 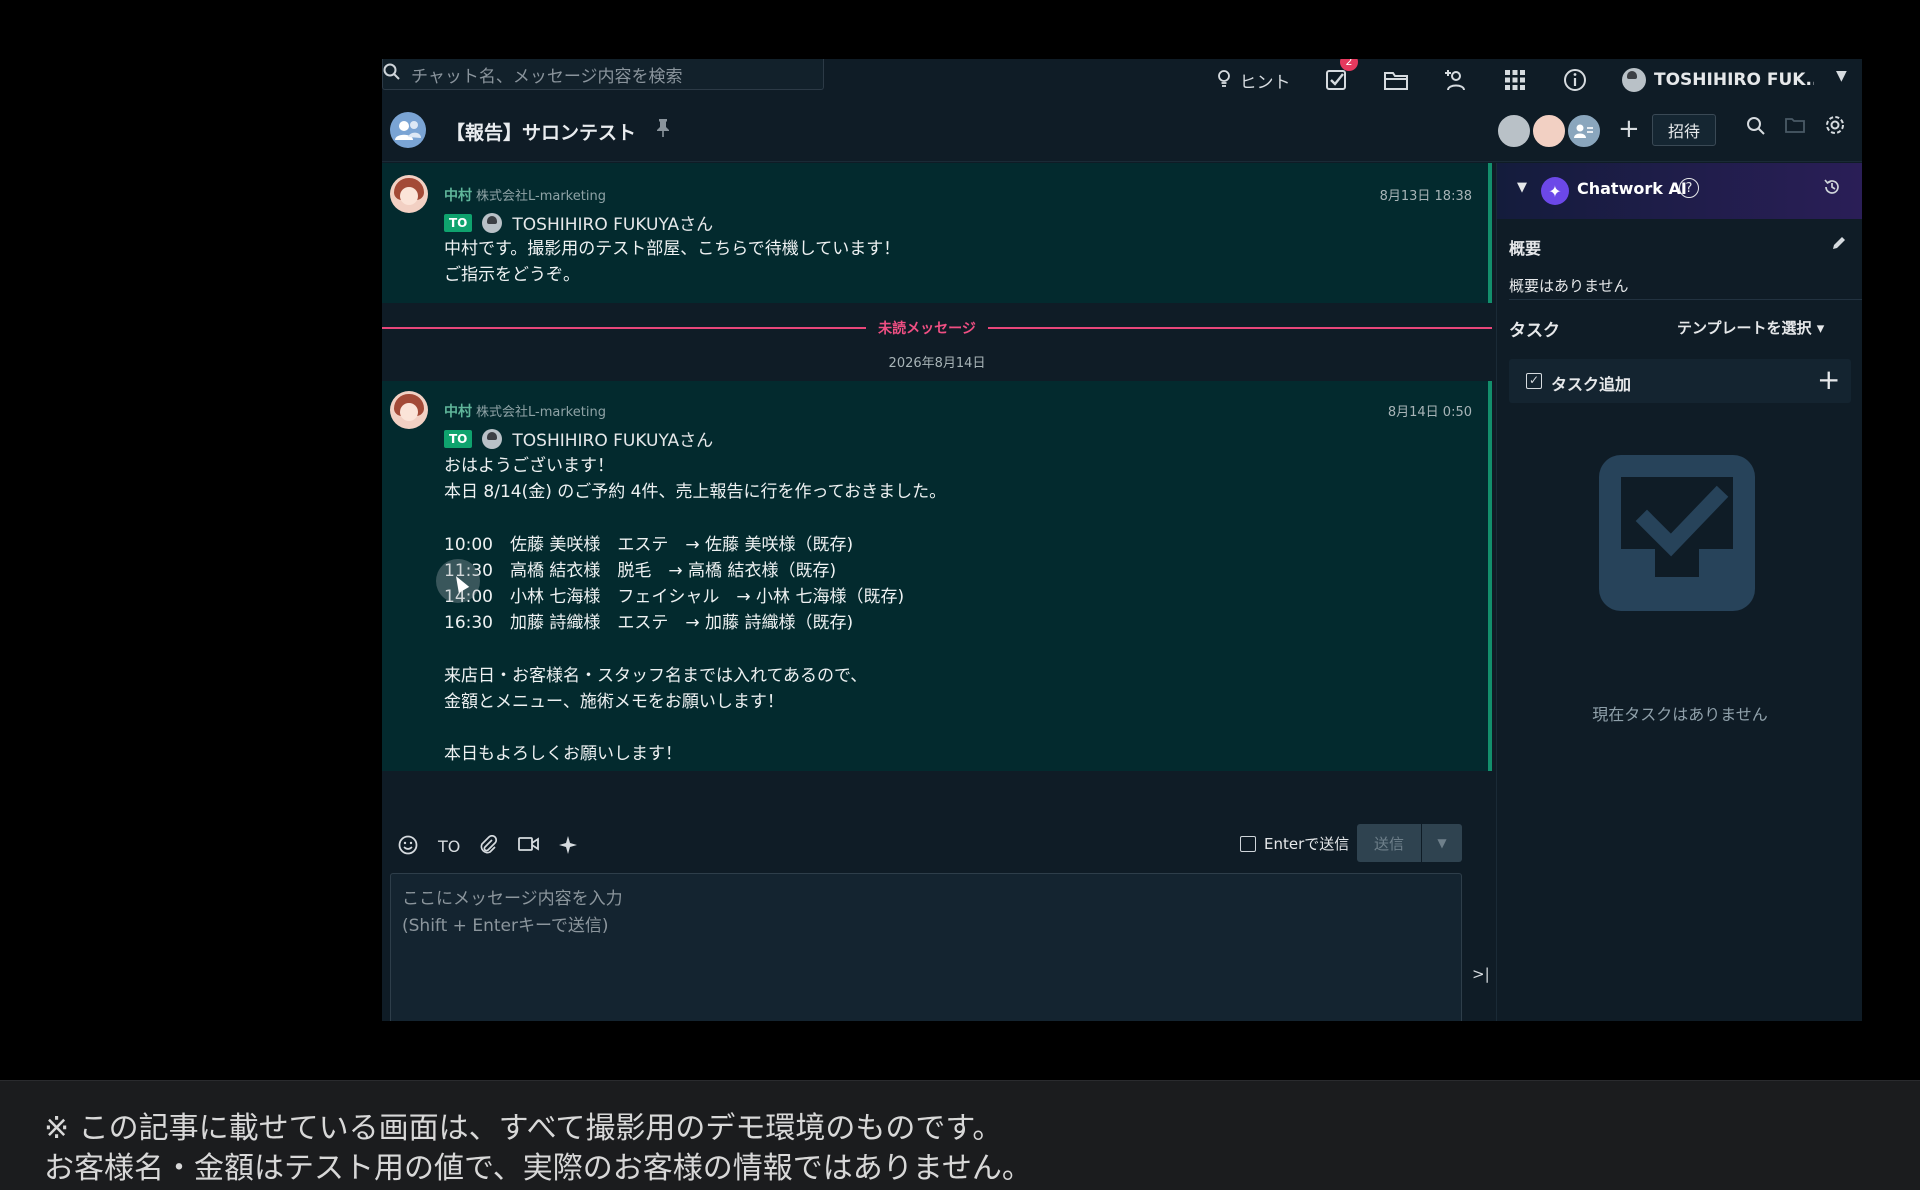 I want to click on message-line: 16:30 加藤 詩織様 エステ → 加藤 詩織様（既存), so click(x=649, y=623).